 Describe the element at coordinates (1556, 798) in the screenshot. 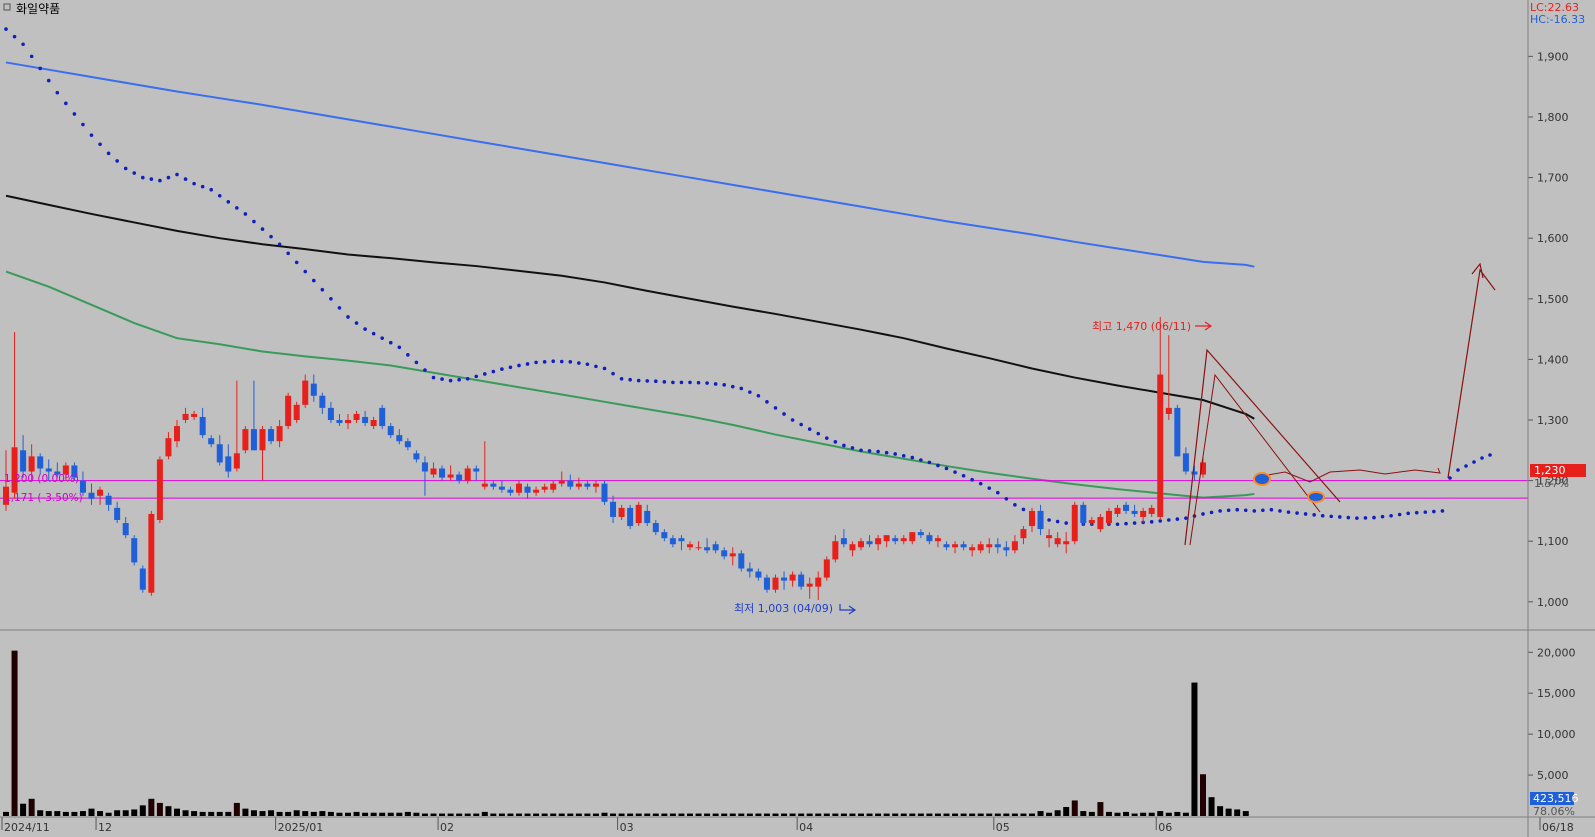

I see `volume-badge: 423,516` at that location.